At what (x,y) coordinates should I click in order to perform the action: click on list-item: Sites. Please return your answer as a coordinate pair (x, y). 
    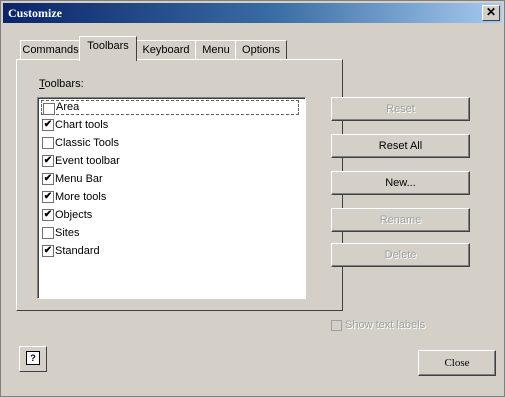
    Looking at the image, I should click on (170, 233).